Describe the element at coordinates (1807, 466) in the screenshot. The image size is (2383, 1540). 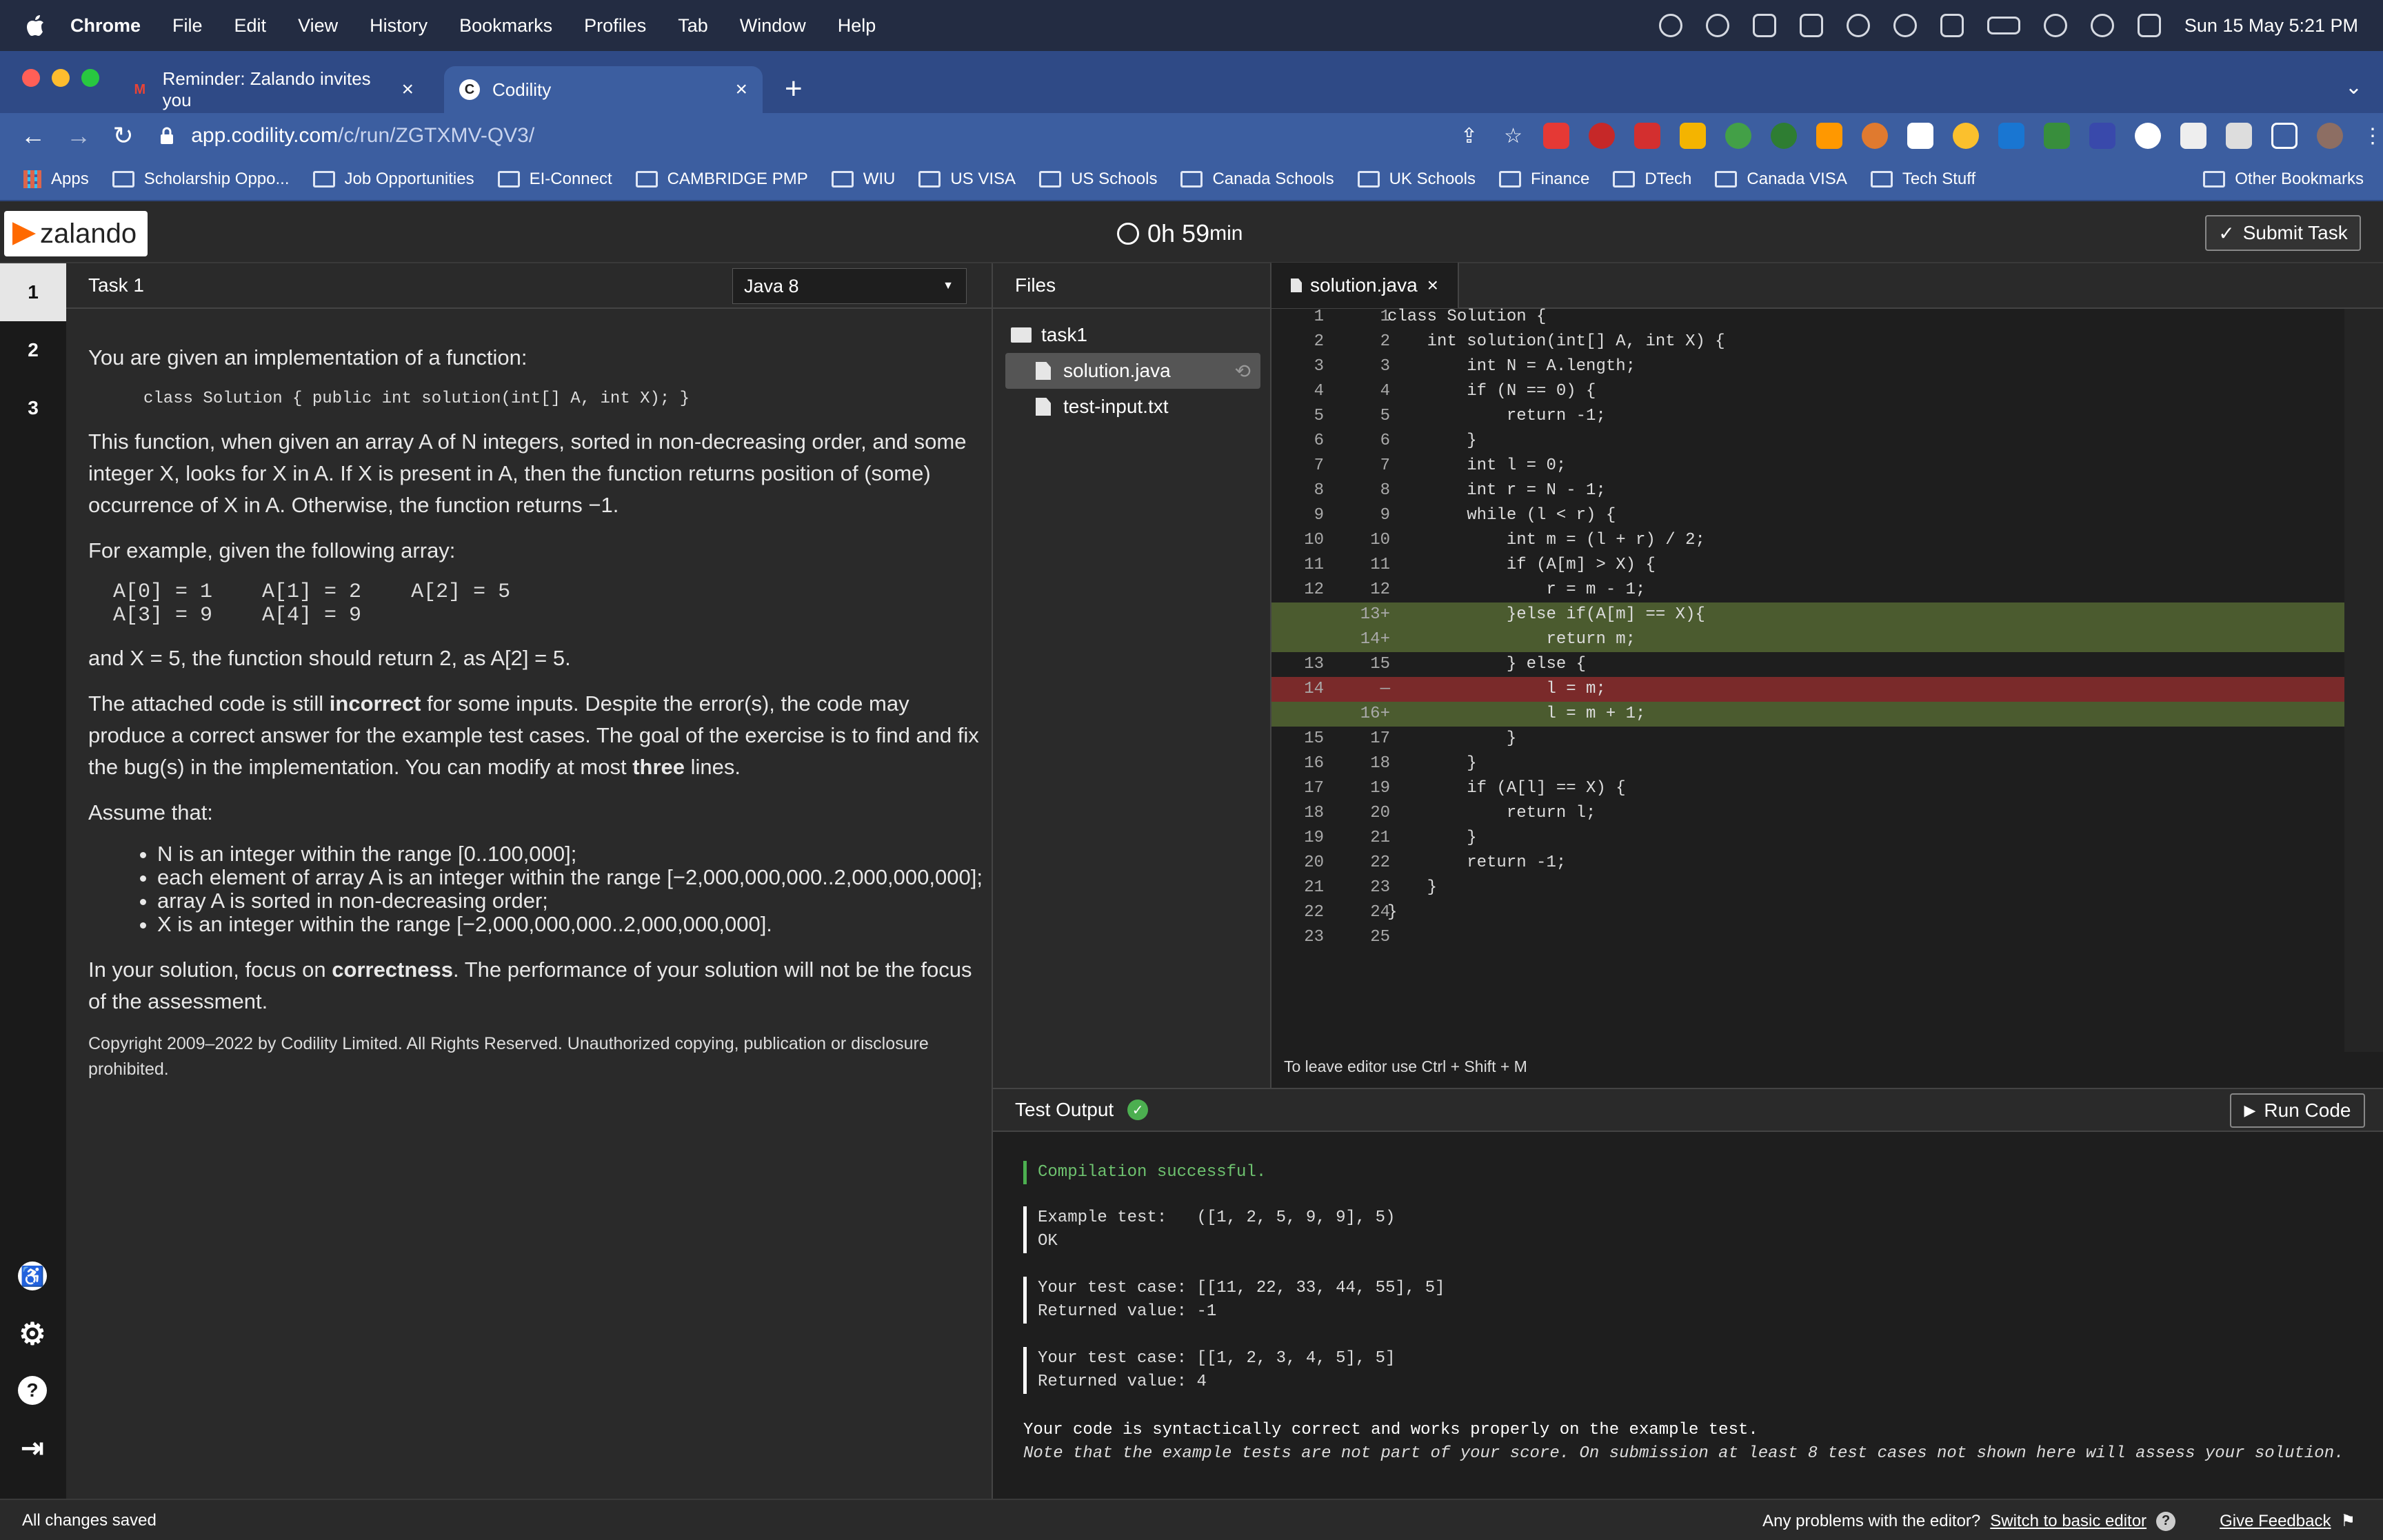
I see `code-line: 7 7 int l = 0;` at that location.